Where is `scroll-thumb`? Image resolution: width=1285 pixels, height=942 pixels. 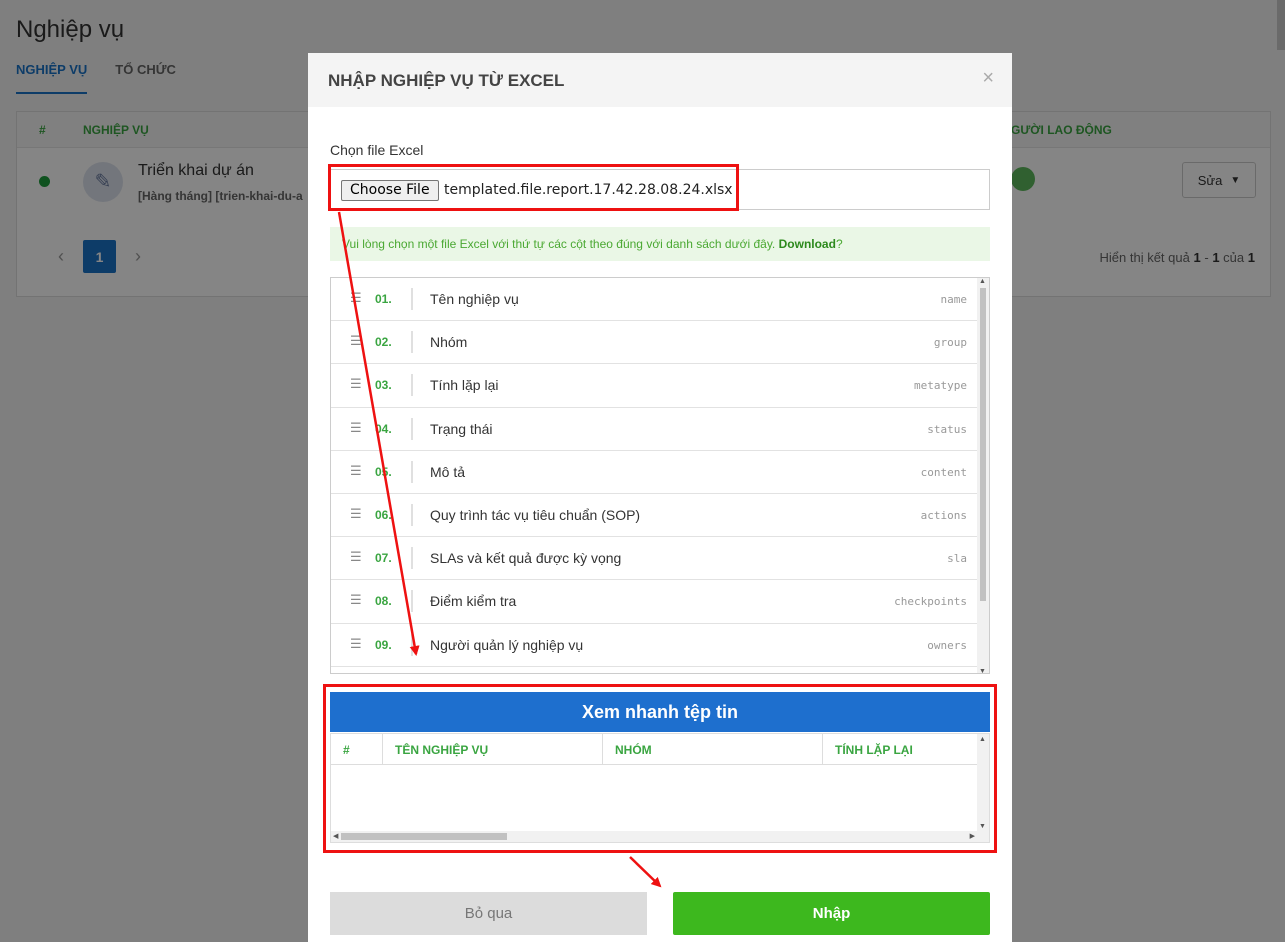 scroll-thumb is located at coordinates (983, 444).